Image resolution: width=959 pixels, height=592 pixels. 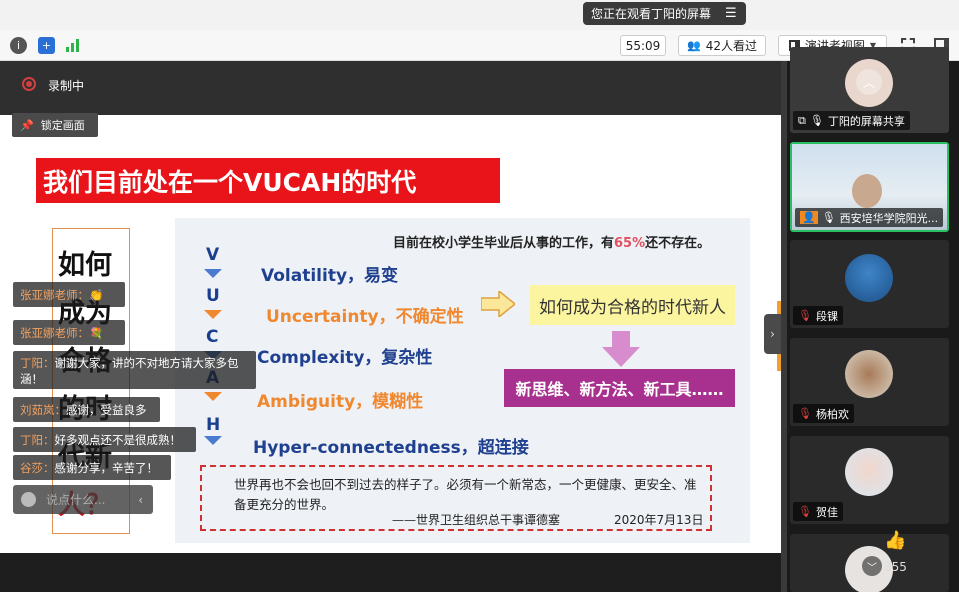 What do you see at coordinates (498, 304) in the screenshot?
I see `arrow-right-icon` at bounding box center [498, 304].